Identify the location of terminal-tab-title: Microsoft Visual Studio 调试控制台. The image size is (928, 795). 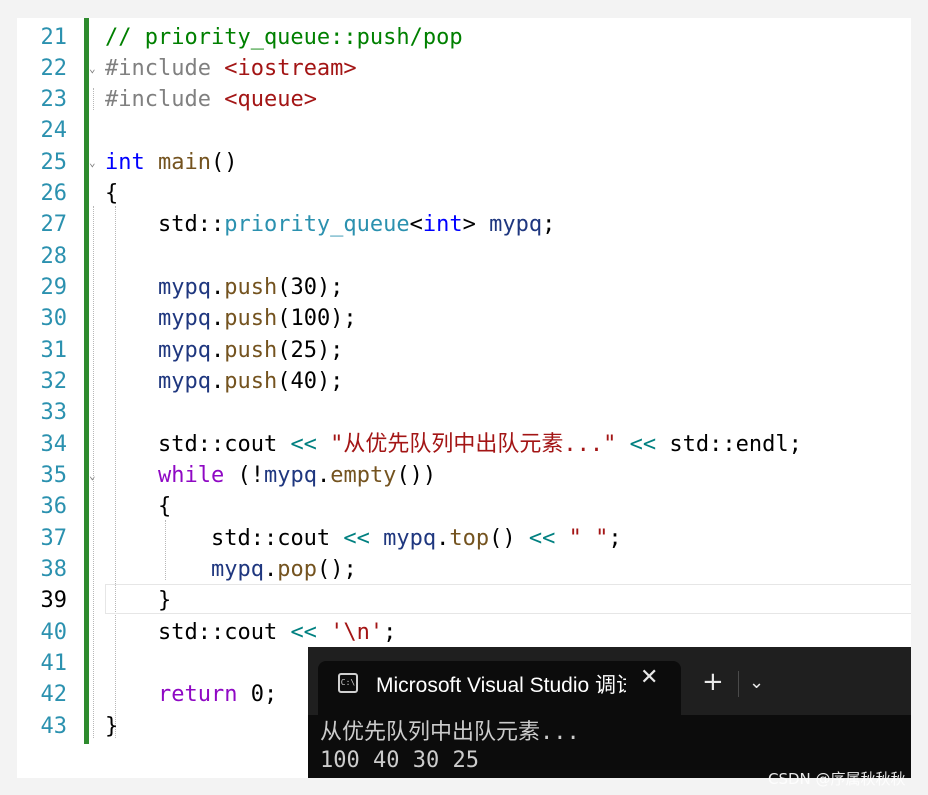
(501, 685).